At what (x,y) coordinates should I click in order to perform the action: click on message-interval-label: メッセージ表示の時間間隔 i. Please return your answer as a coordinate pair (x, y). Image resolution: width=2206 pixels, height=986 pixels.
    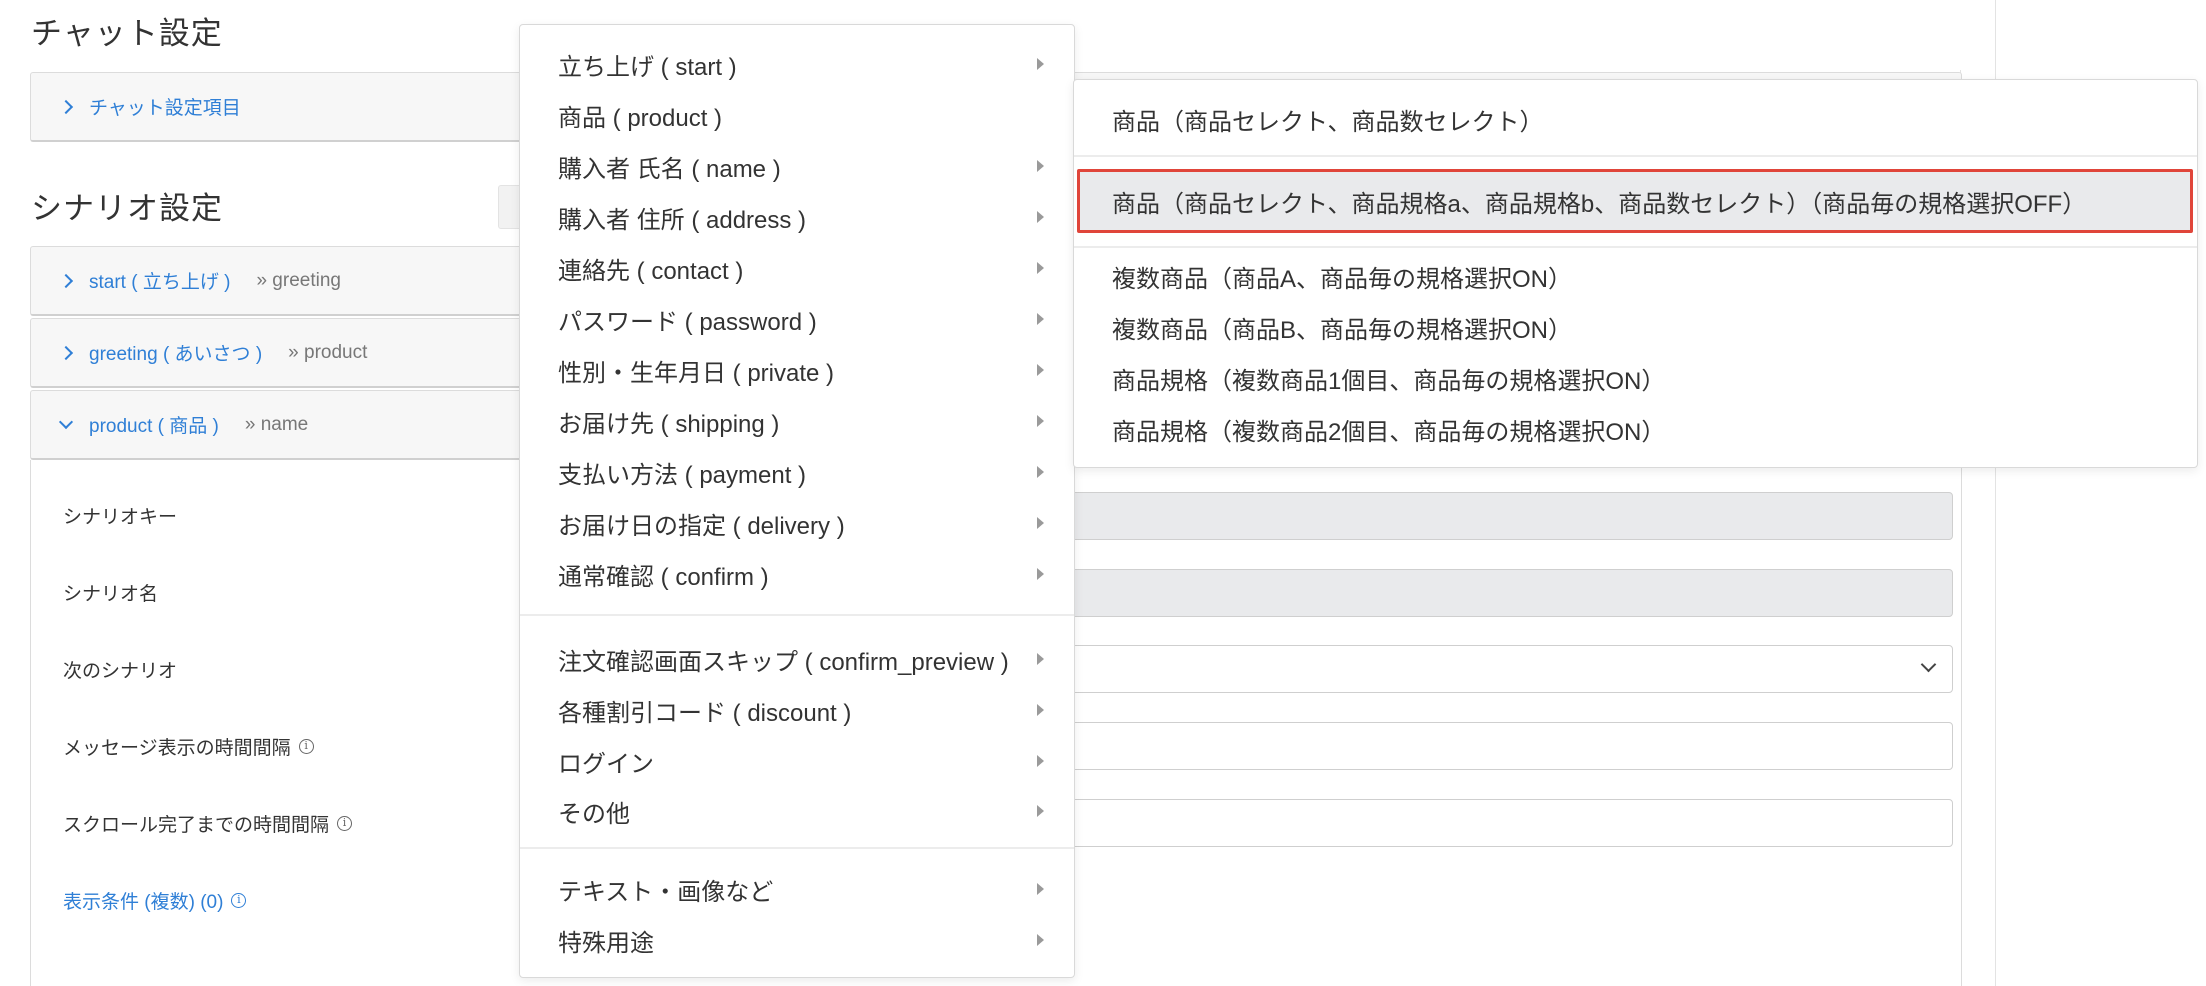
    Looking at the image, I should click on (188, 746).